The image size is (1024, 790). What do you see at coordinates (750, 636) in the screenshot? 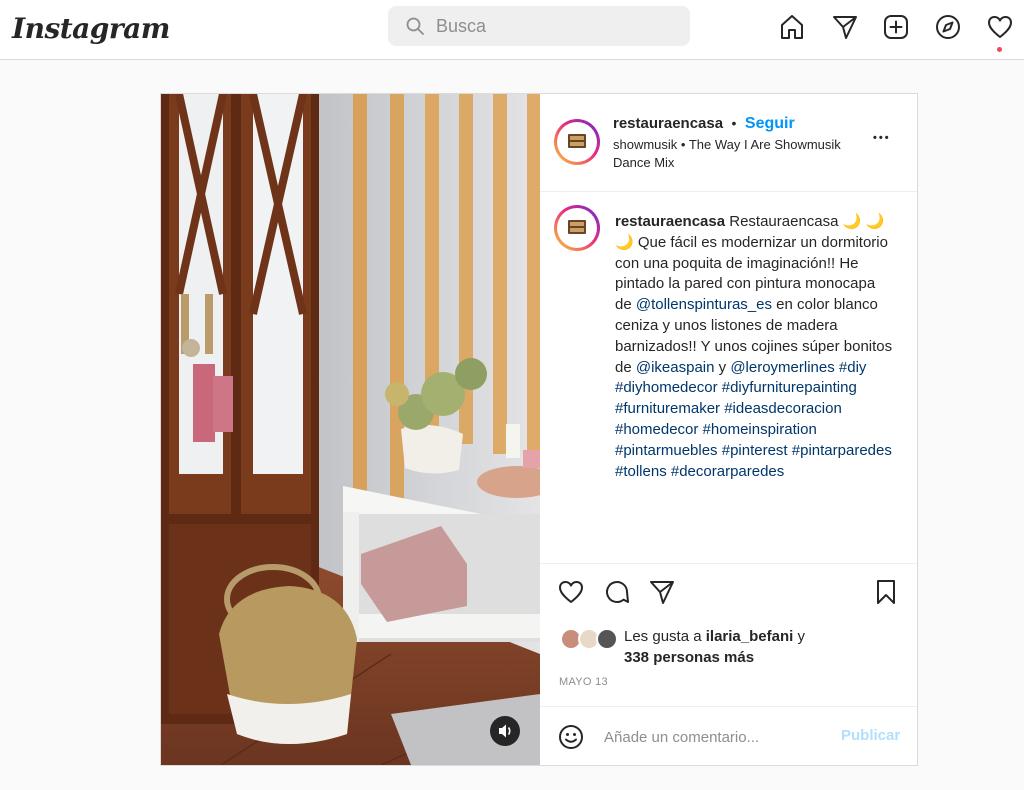
I see `liker-username: ilaria_befani` at bounding box center [750, 636].